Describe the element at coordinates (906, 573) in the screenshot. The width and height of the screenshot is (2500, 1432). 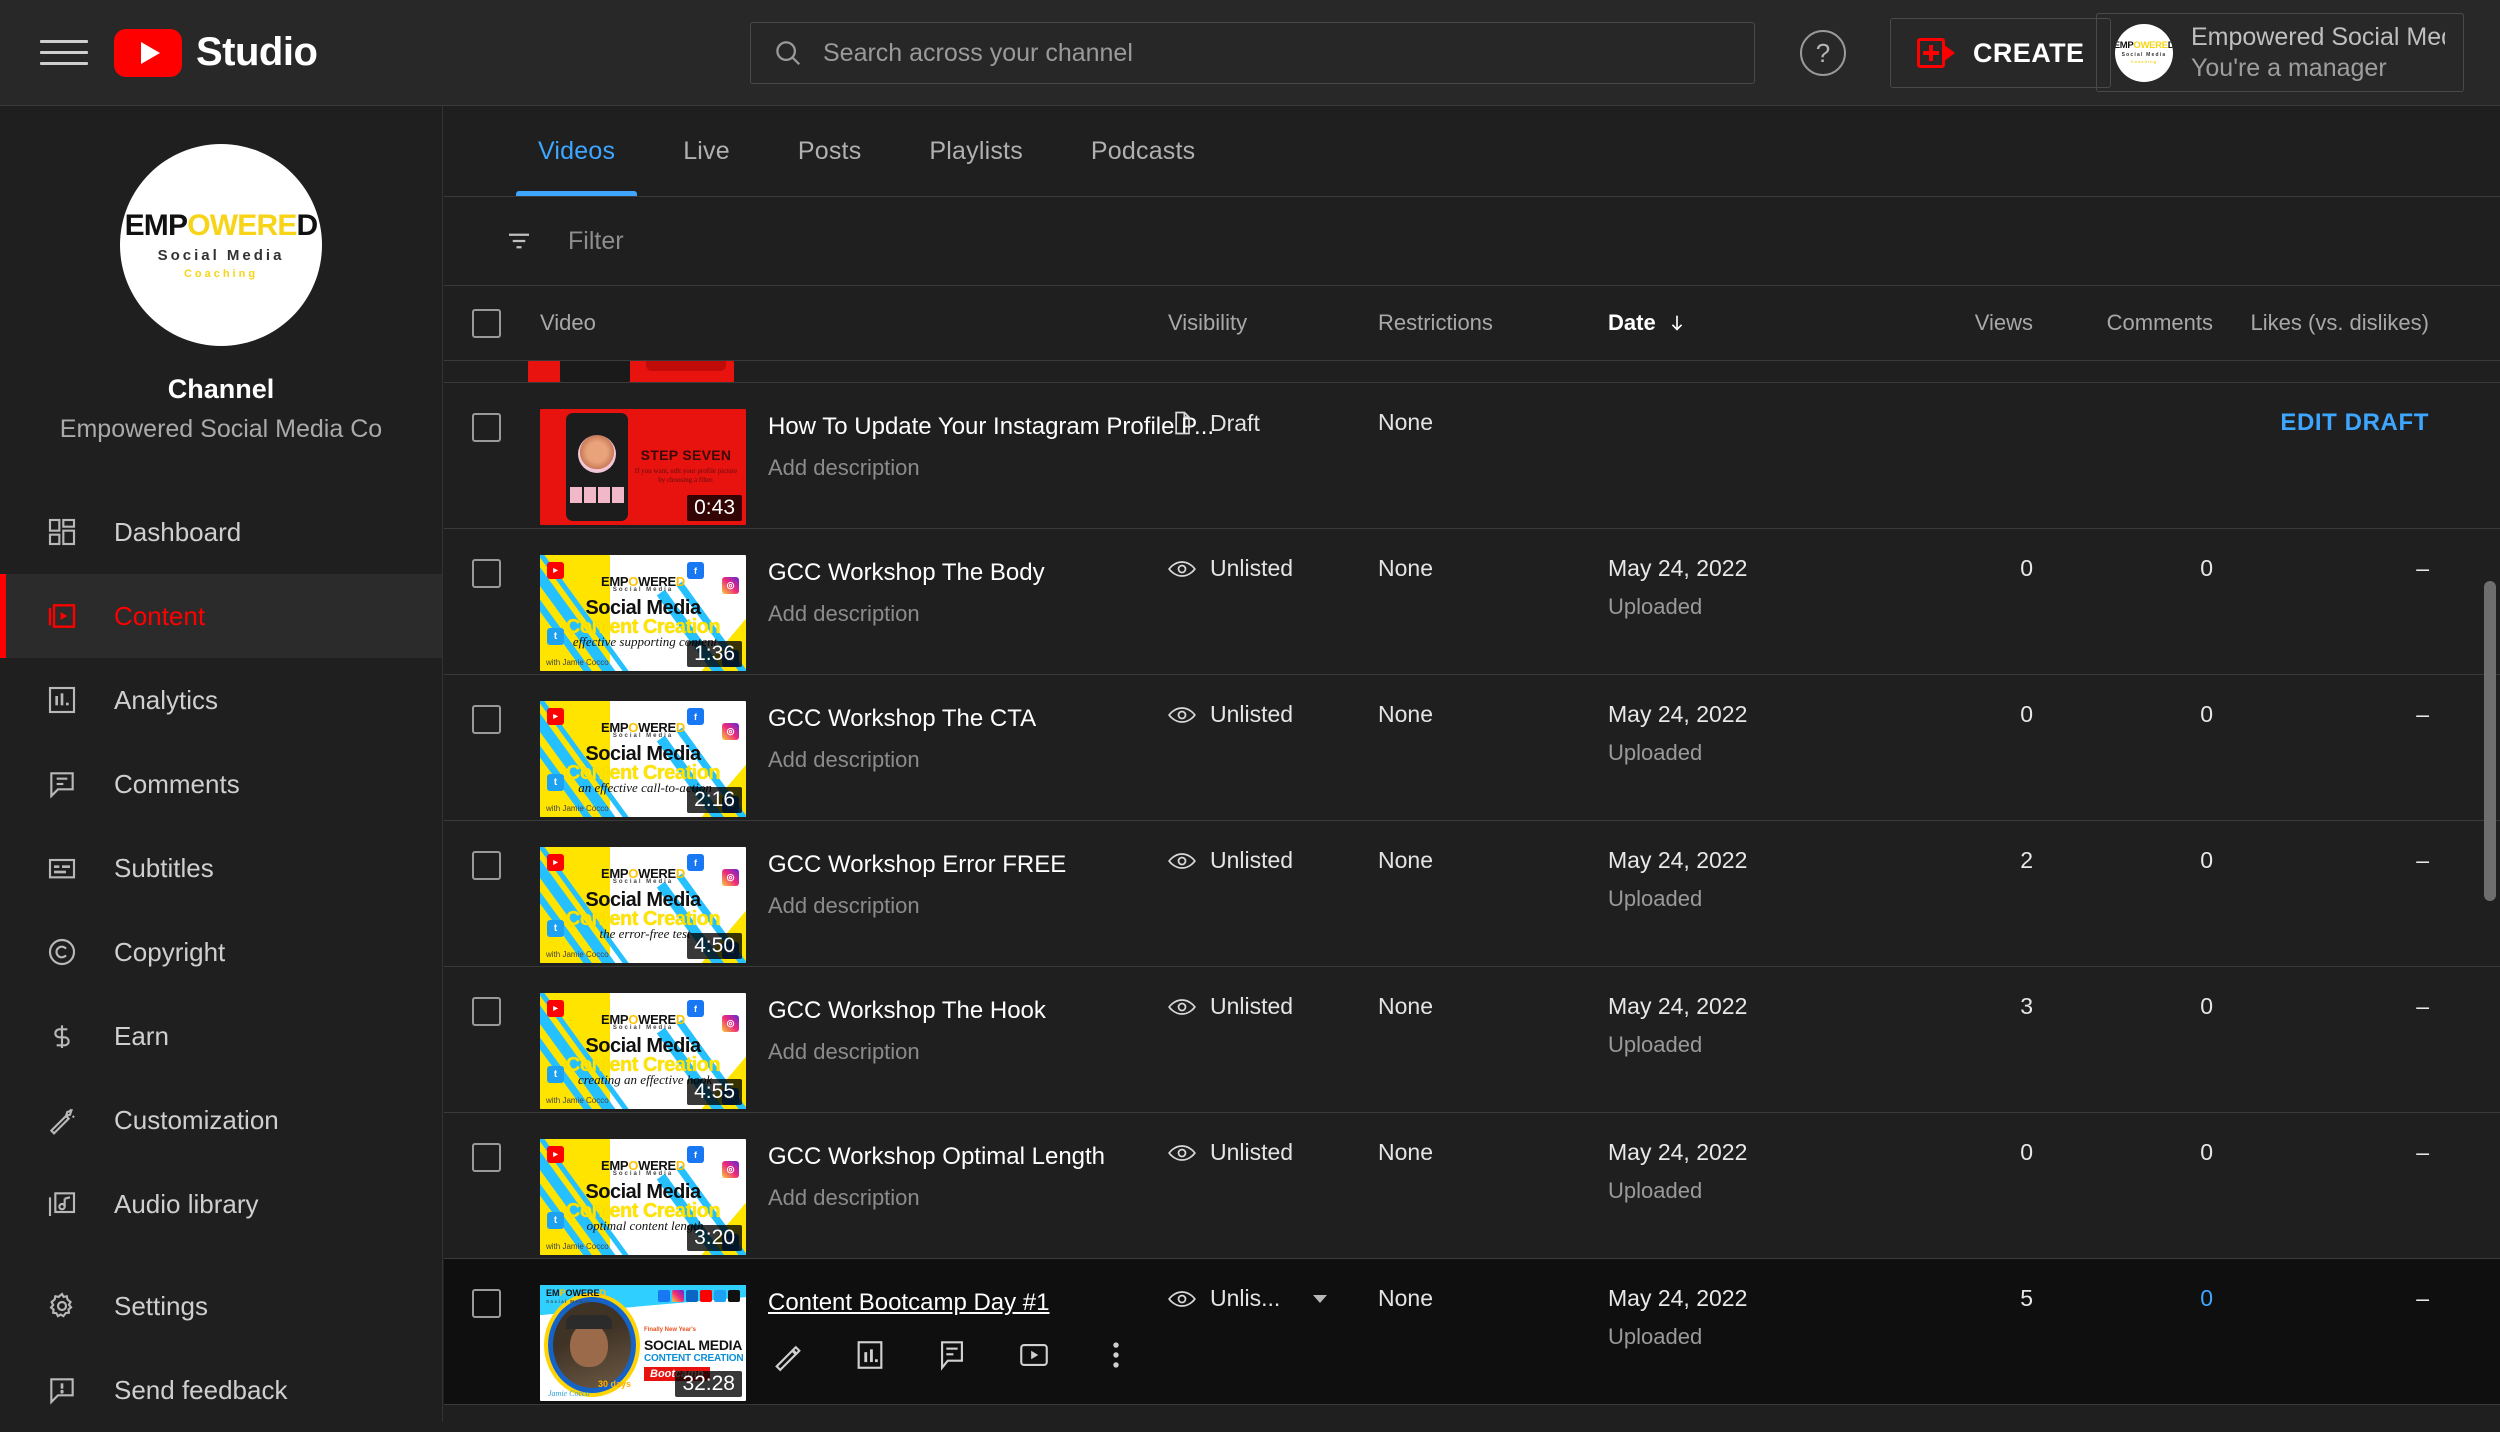
I see `video-title: GCC Workshop The Body` at that location.